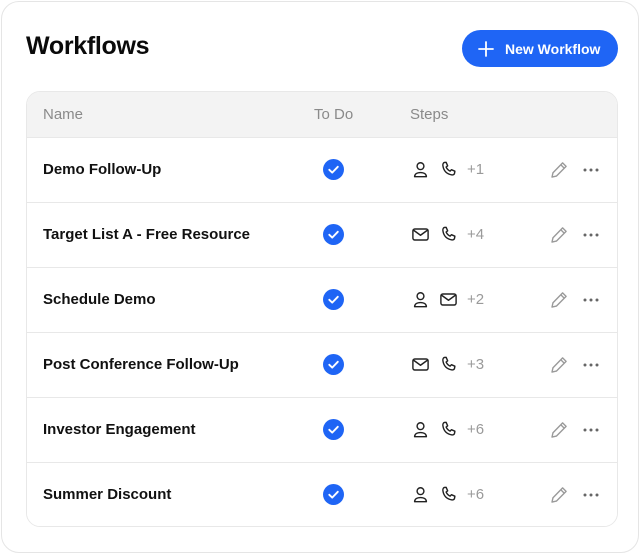 The width and height of the screenshot is (640, 554). Describe the element at coordinates (63, 114) in the screenshot. I see `column-header-name: Name` at that location.